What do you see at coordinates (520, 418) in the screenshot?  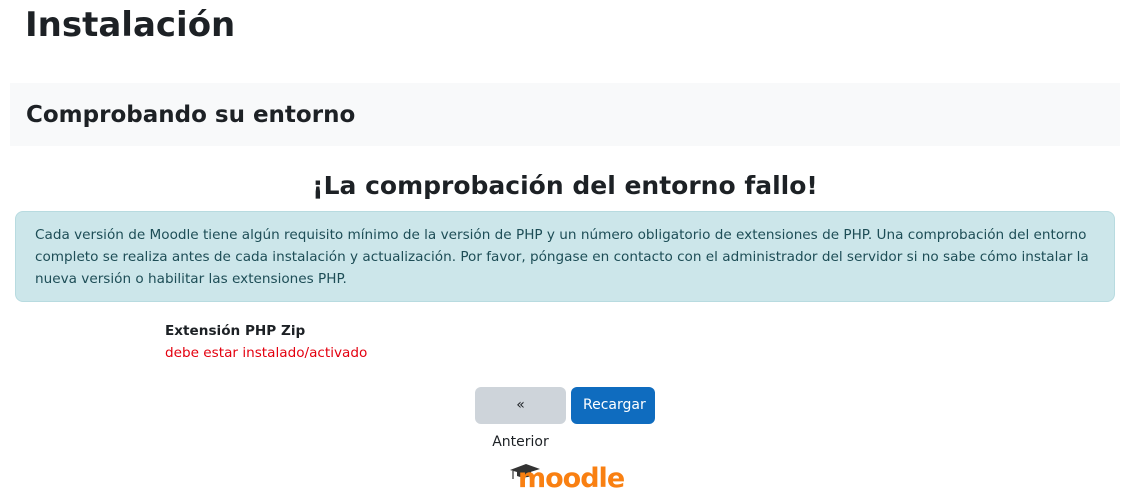 I see `previous-button: « Anterior` at bounding box center [520, 418].